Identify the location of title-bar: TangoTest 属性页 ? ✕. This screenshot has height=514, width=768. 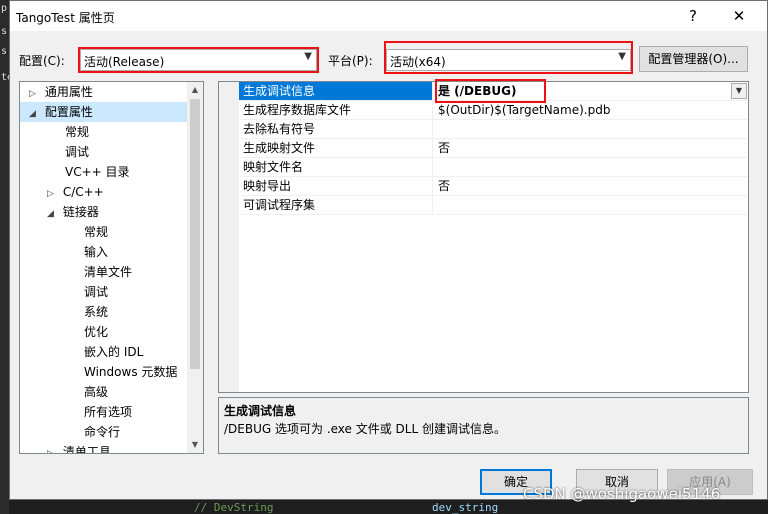
(388, 16).